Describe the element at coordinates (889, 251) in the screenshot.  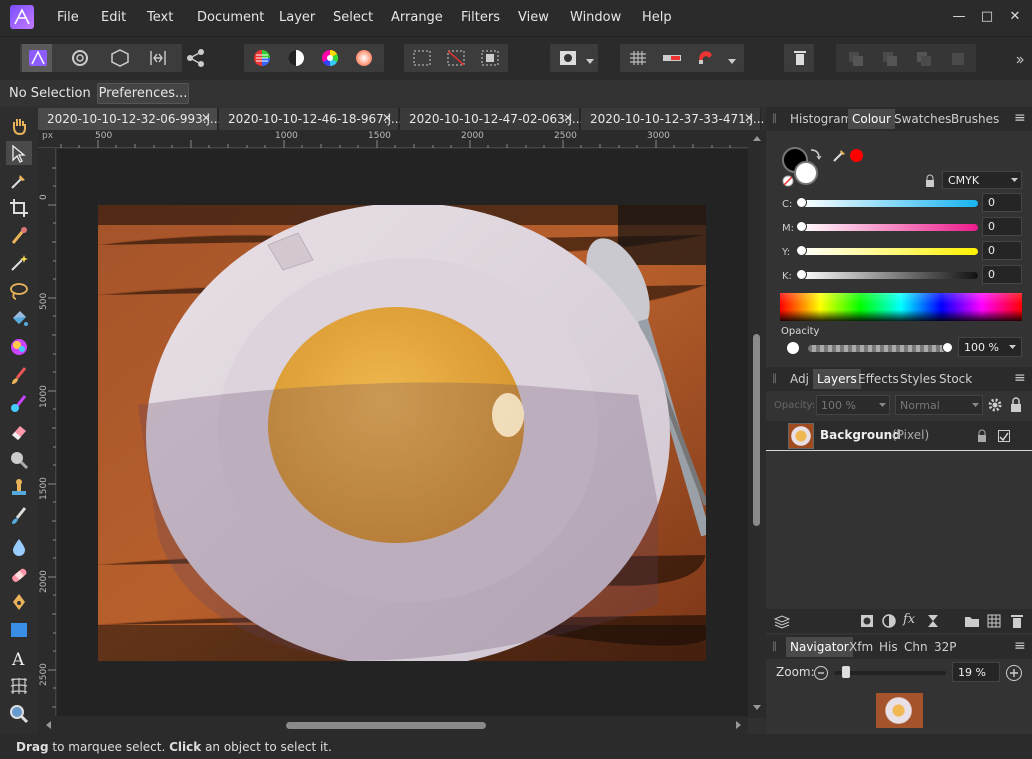
I see `yellow-slider` at that location.